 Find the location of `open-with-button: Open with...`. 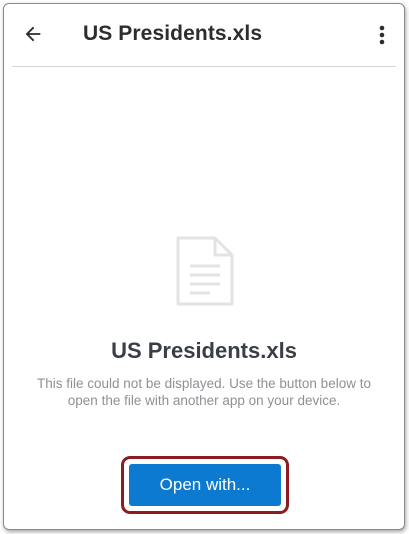

open-with-button: Open with... is located at coordinates (205, 485).